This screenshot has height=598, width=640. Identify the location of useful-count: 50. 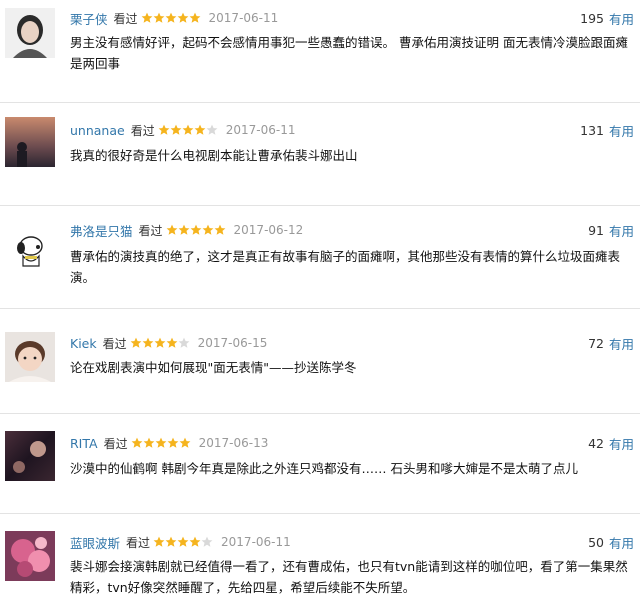
(596, 542).